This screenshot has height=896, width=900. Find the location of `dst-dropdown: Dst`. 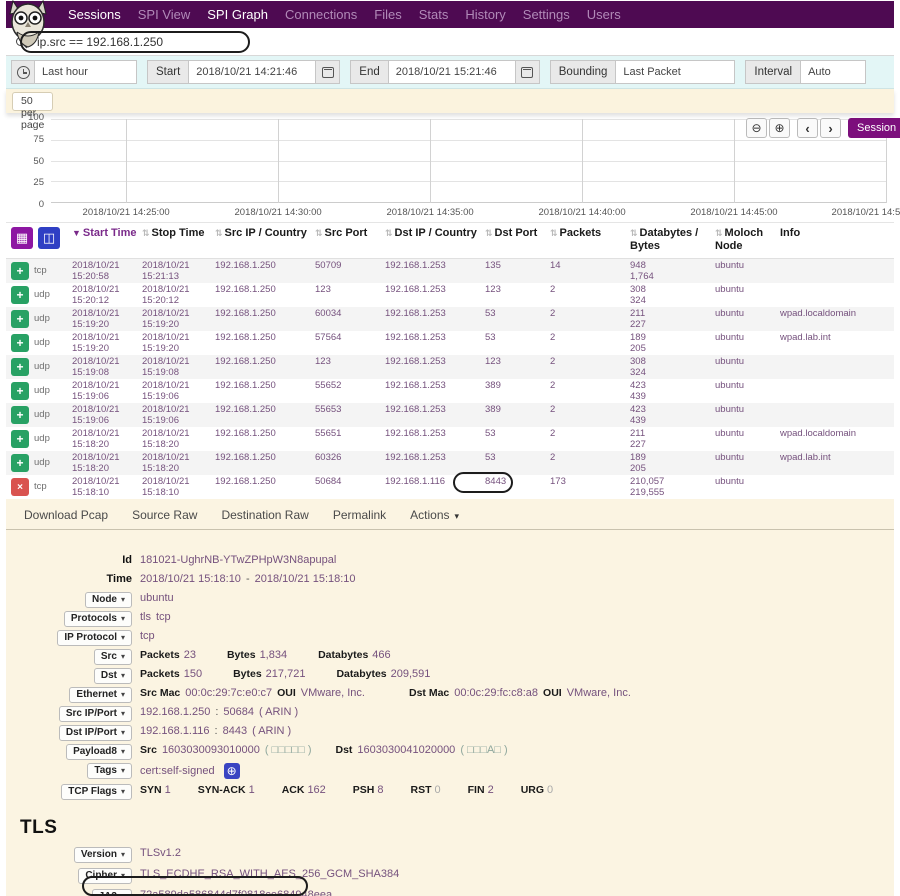

dst-dropdown: Dst is located at coordinates (112, 676).